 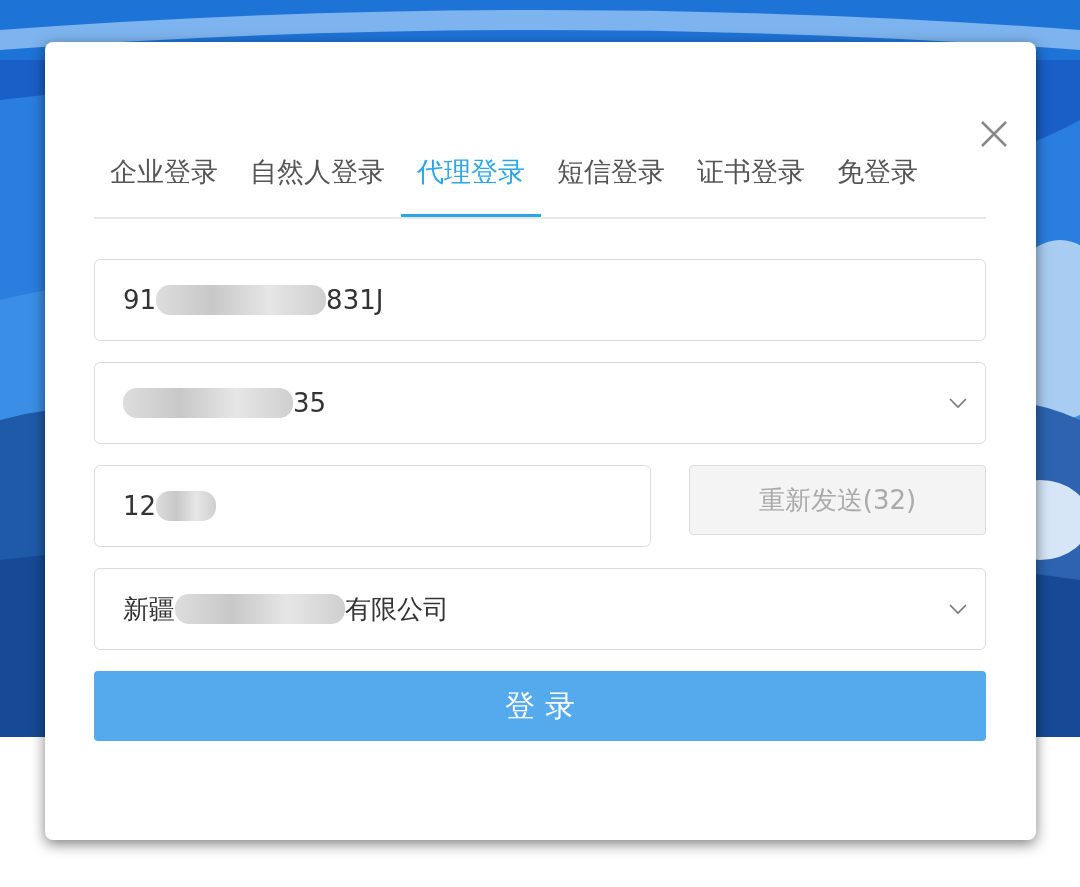 What do you see at coordinates (994, 134) in the screenshot?
I see `close-icon` at bounding box center [994, 134].